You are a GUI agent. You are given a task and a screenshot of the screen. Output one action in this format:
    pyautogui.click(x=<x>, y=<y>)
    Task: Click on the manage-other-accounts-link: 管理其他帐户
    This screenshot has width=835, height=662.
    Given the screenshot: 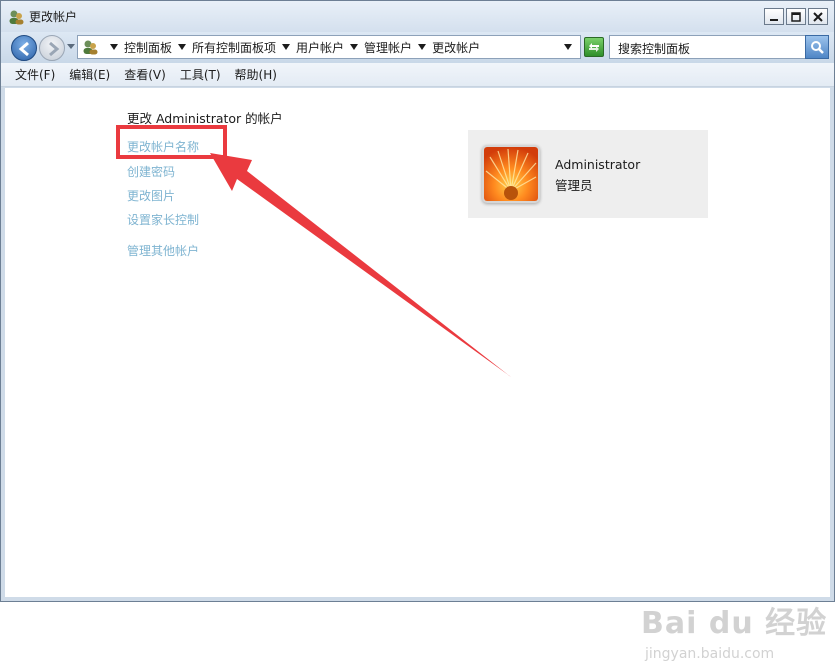 What is the action you would take?
    pyautogui.click(x=163, y=250)
    